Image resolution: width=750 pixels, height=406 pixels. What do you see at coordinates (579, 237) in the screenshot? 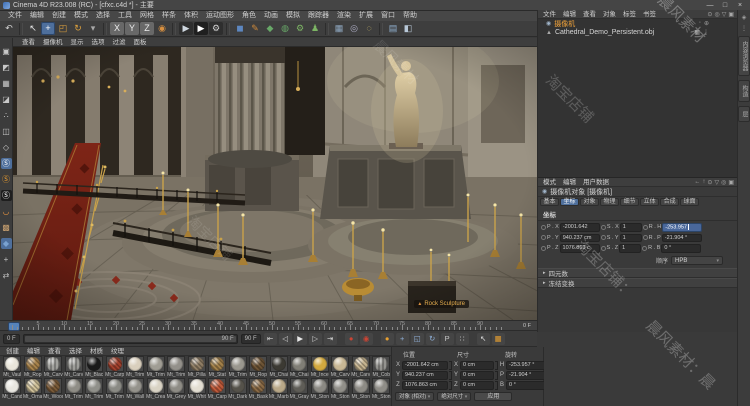
I see `parameter-field: 940.237 cm` at bounding box center [579, 237].